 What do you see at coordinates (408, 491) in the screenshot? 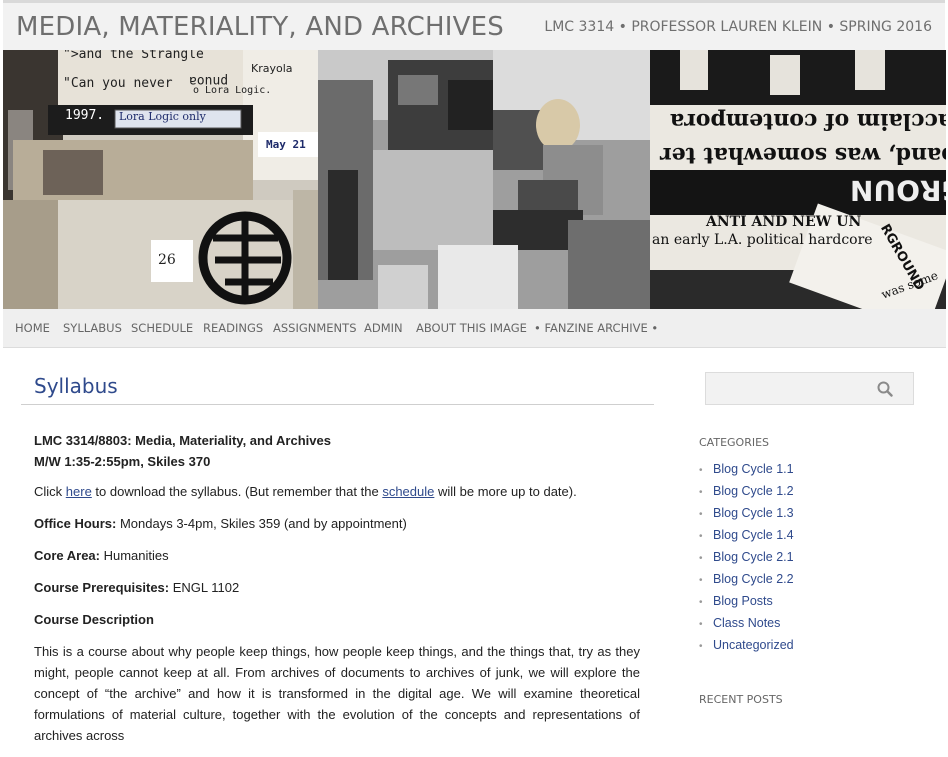
I see `schedule-link: schedule` at bounding box center [408, 491].